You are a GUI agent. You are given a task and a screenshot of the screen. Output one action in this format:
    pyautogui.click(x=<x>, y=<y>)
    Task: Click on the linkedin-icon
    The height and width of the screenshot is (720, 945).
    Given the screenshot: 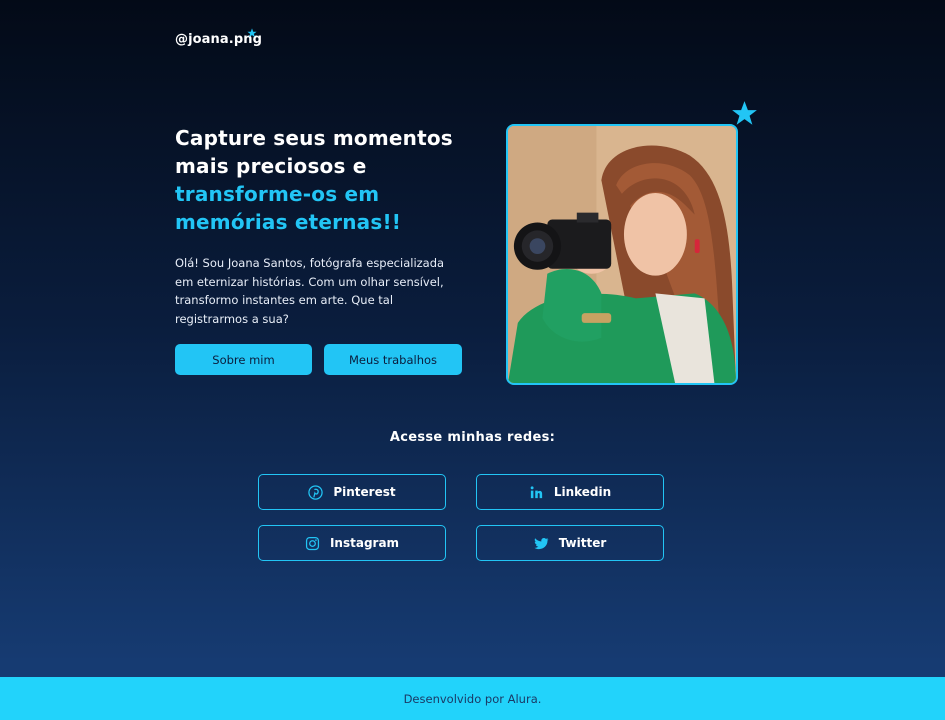 What is the action you would take?
    pyautogui.click(x=536, y=491)
    